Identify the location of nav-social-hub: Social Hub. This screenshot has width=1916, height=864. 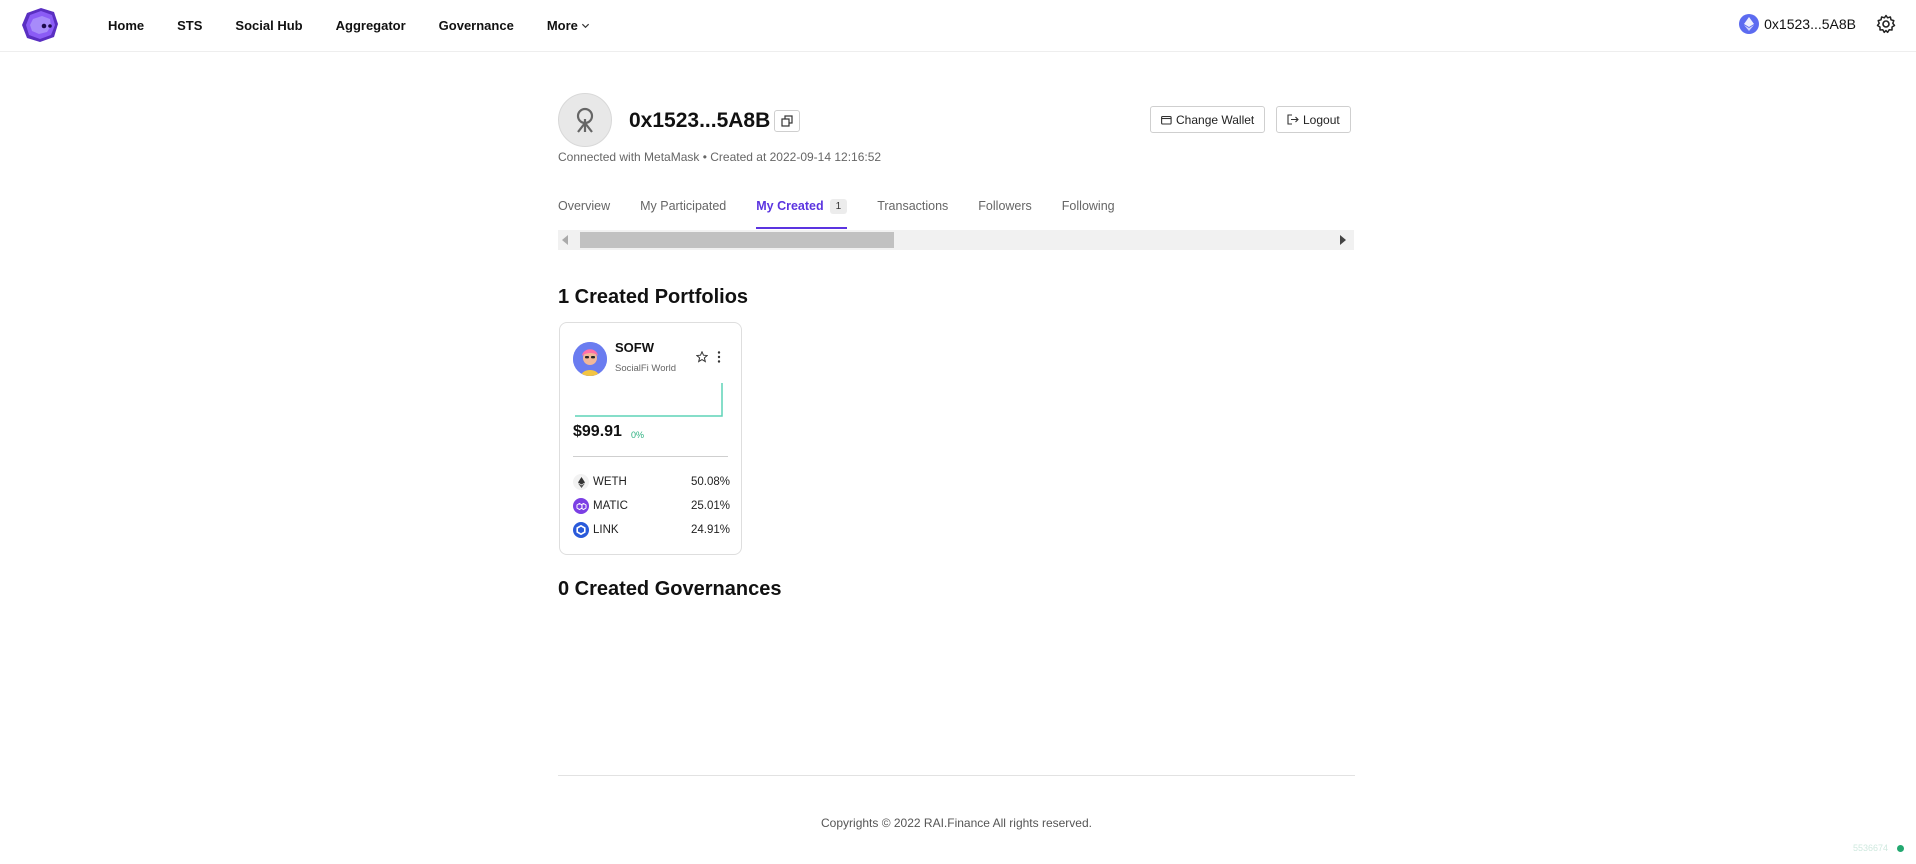
(268, 25).